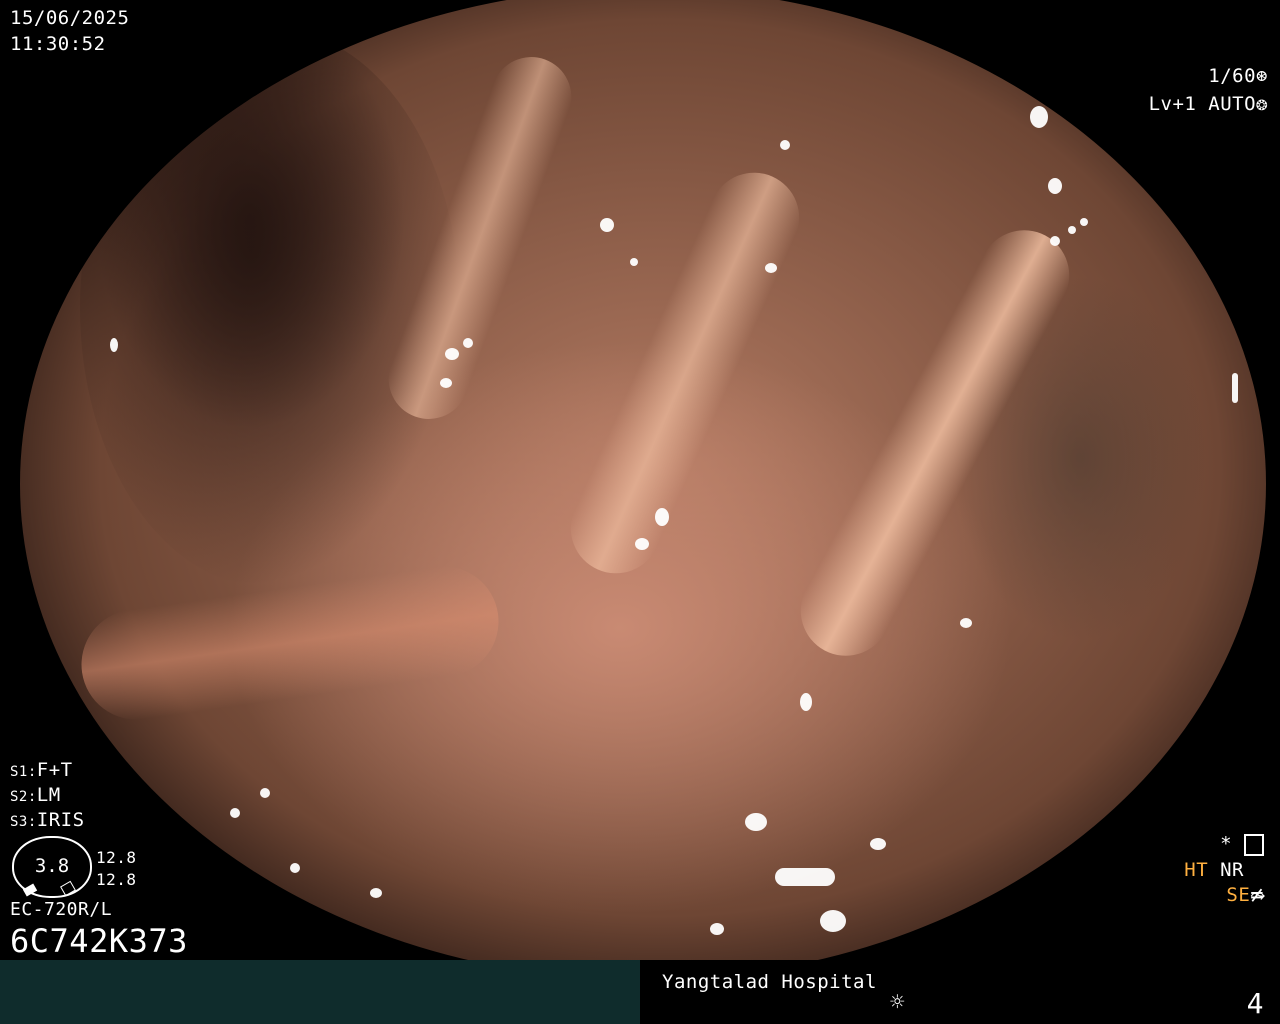 The image size is (1280, 1024). What do you see at coordinates (116, 879) in the screenshot?
I see `zoom-bottom-value: 12.8` at bounding box center [116, 879].